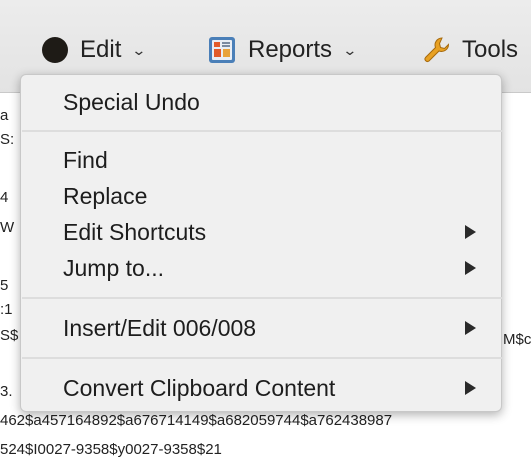  Describe the element at coordinates (9, 335) in the screenshot. I see `doc-fragment: S$` at that location.